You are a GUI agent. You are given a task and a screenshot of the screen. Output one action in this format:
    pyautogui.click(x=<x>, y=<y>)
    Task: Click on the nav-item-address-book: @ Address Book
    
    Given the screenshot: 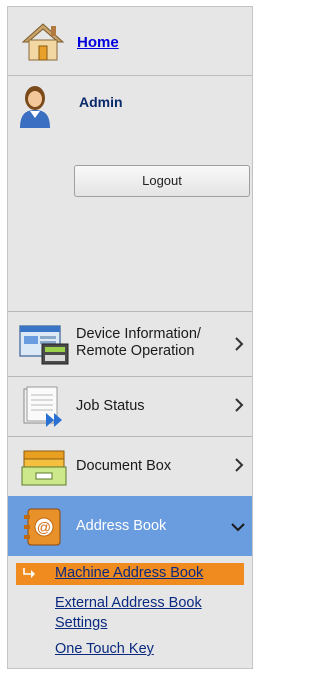 What is the action you would take?
    pyautogui.click(x=130, y=526)
    